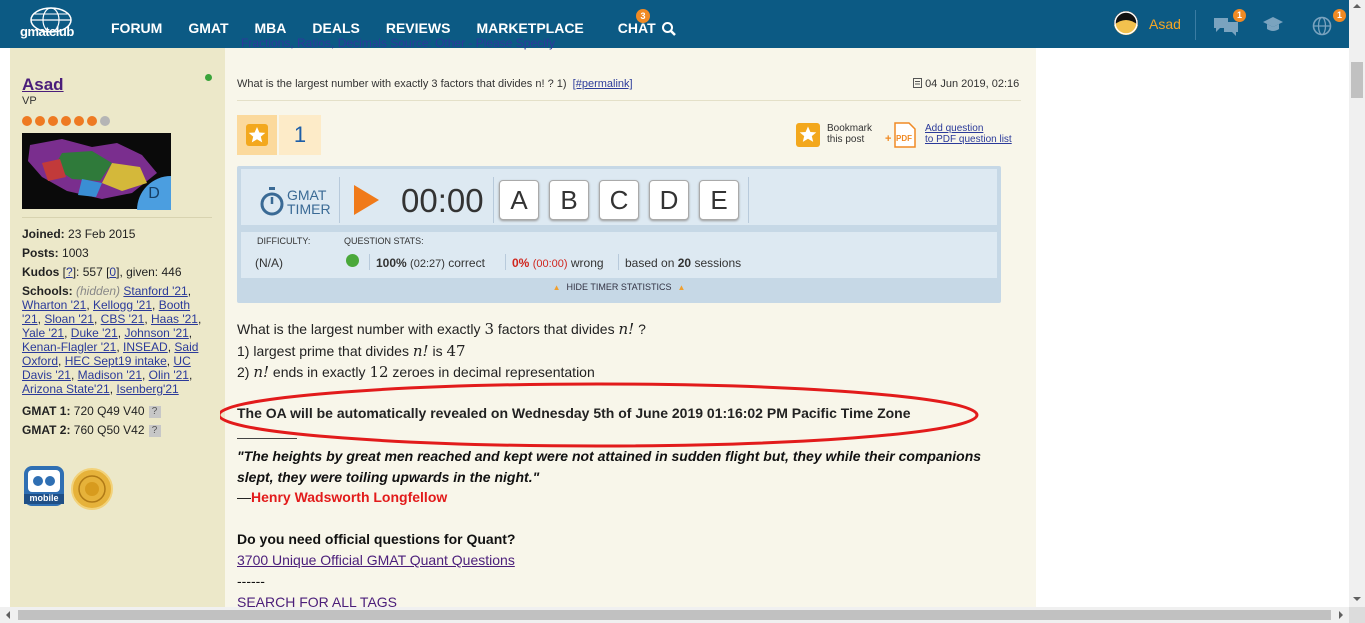 The image size is (1365, 623). What do you see at coordinates (145, 347) in the screenshot?
I see `school-link: INSEAD` at bounding box center [145, 347].